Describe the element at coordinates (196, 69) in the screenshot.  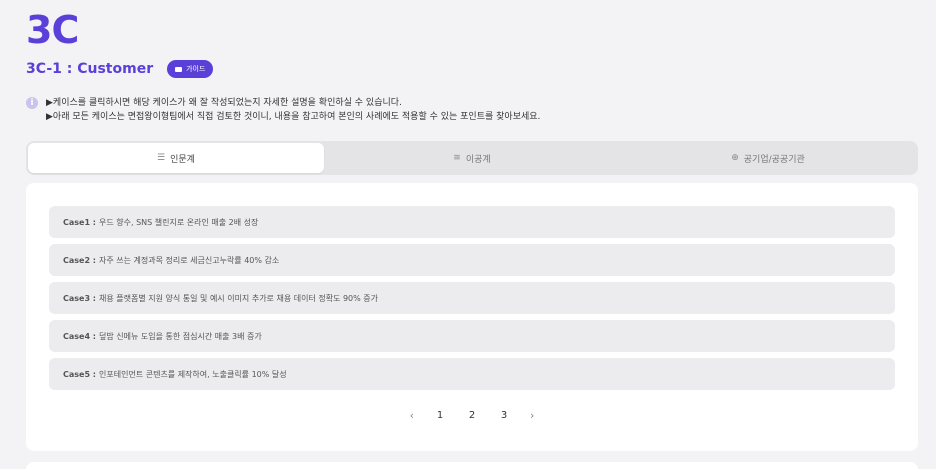
I see `guide-label: 가이드` at that location.